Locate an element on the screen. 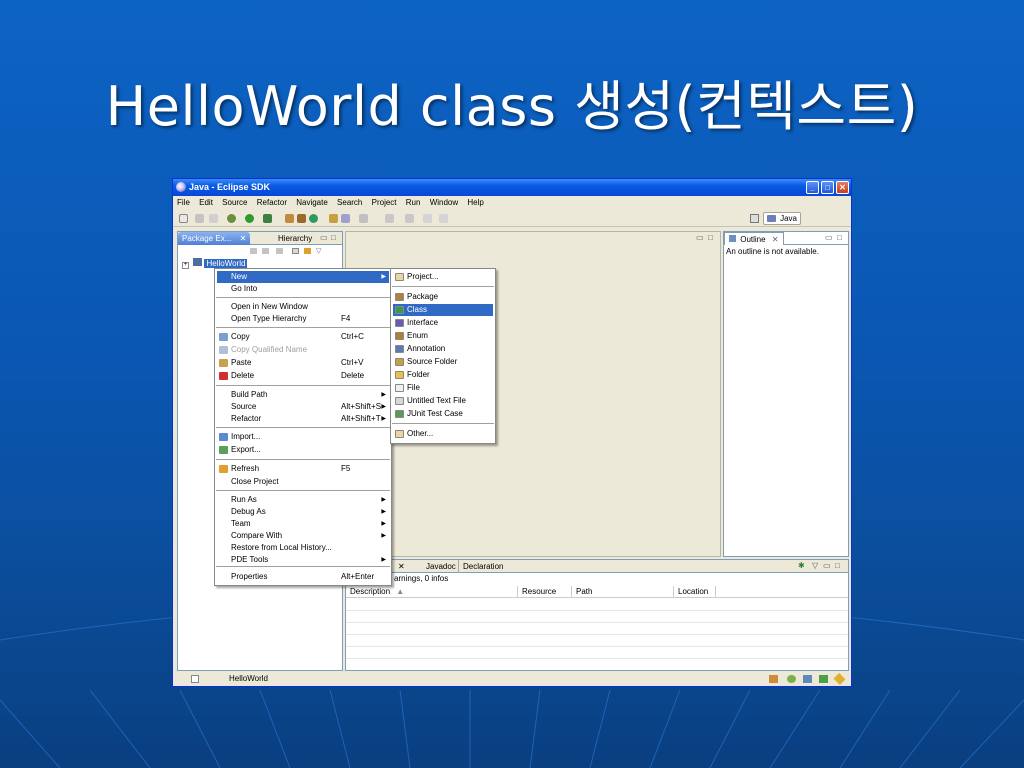  menu-item-delete: Delete Delete is located at coordinates (303, 376).